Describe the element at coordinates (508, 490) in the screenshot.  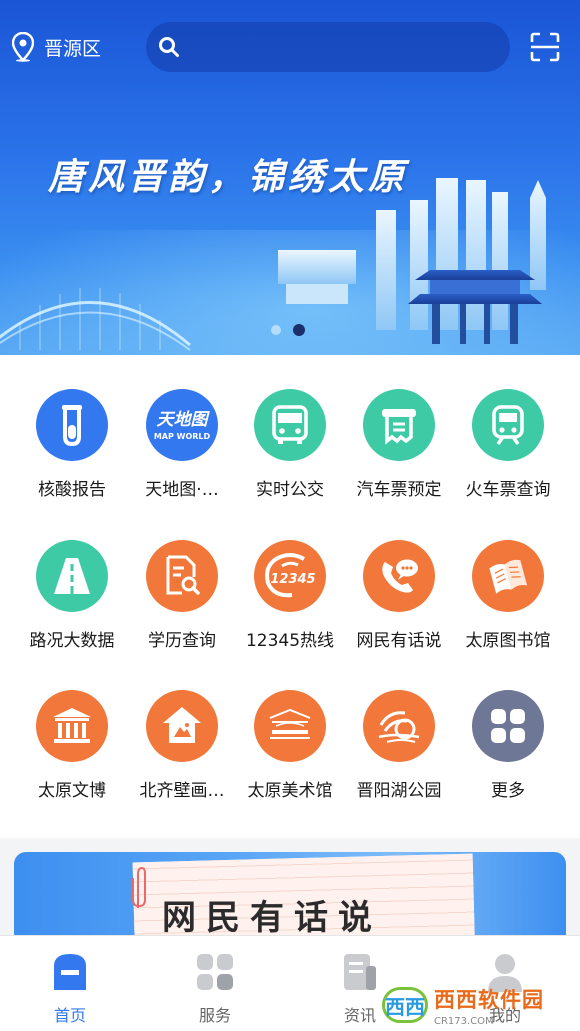
I see `app-label: 火车票查询` at that location.